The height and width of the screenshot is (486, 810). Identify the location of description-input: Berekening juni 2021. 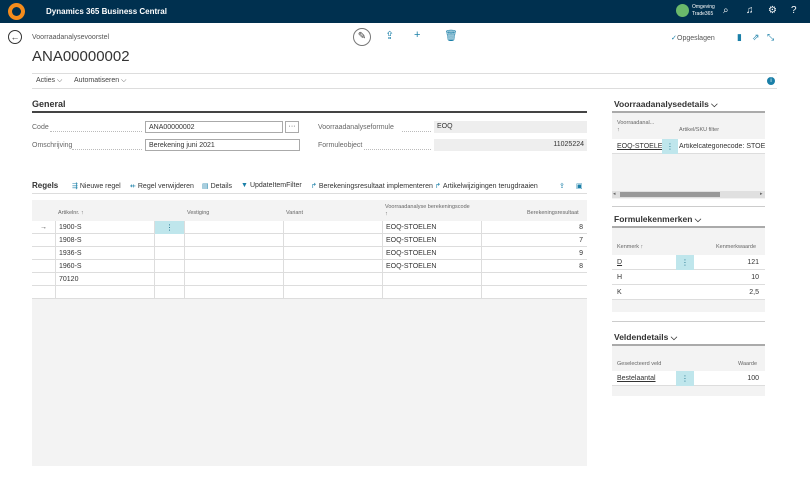
(222, 145).